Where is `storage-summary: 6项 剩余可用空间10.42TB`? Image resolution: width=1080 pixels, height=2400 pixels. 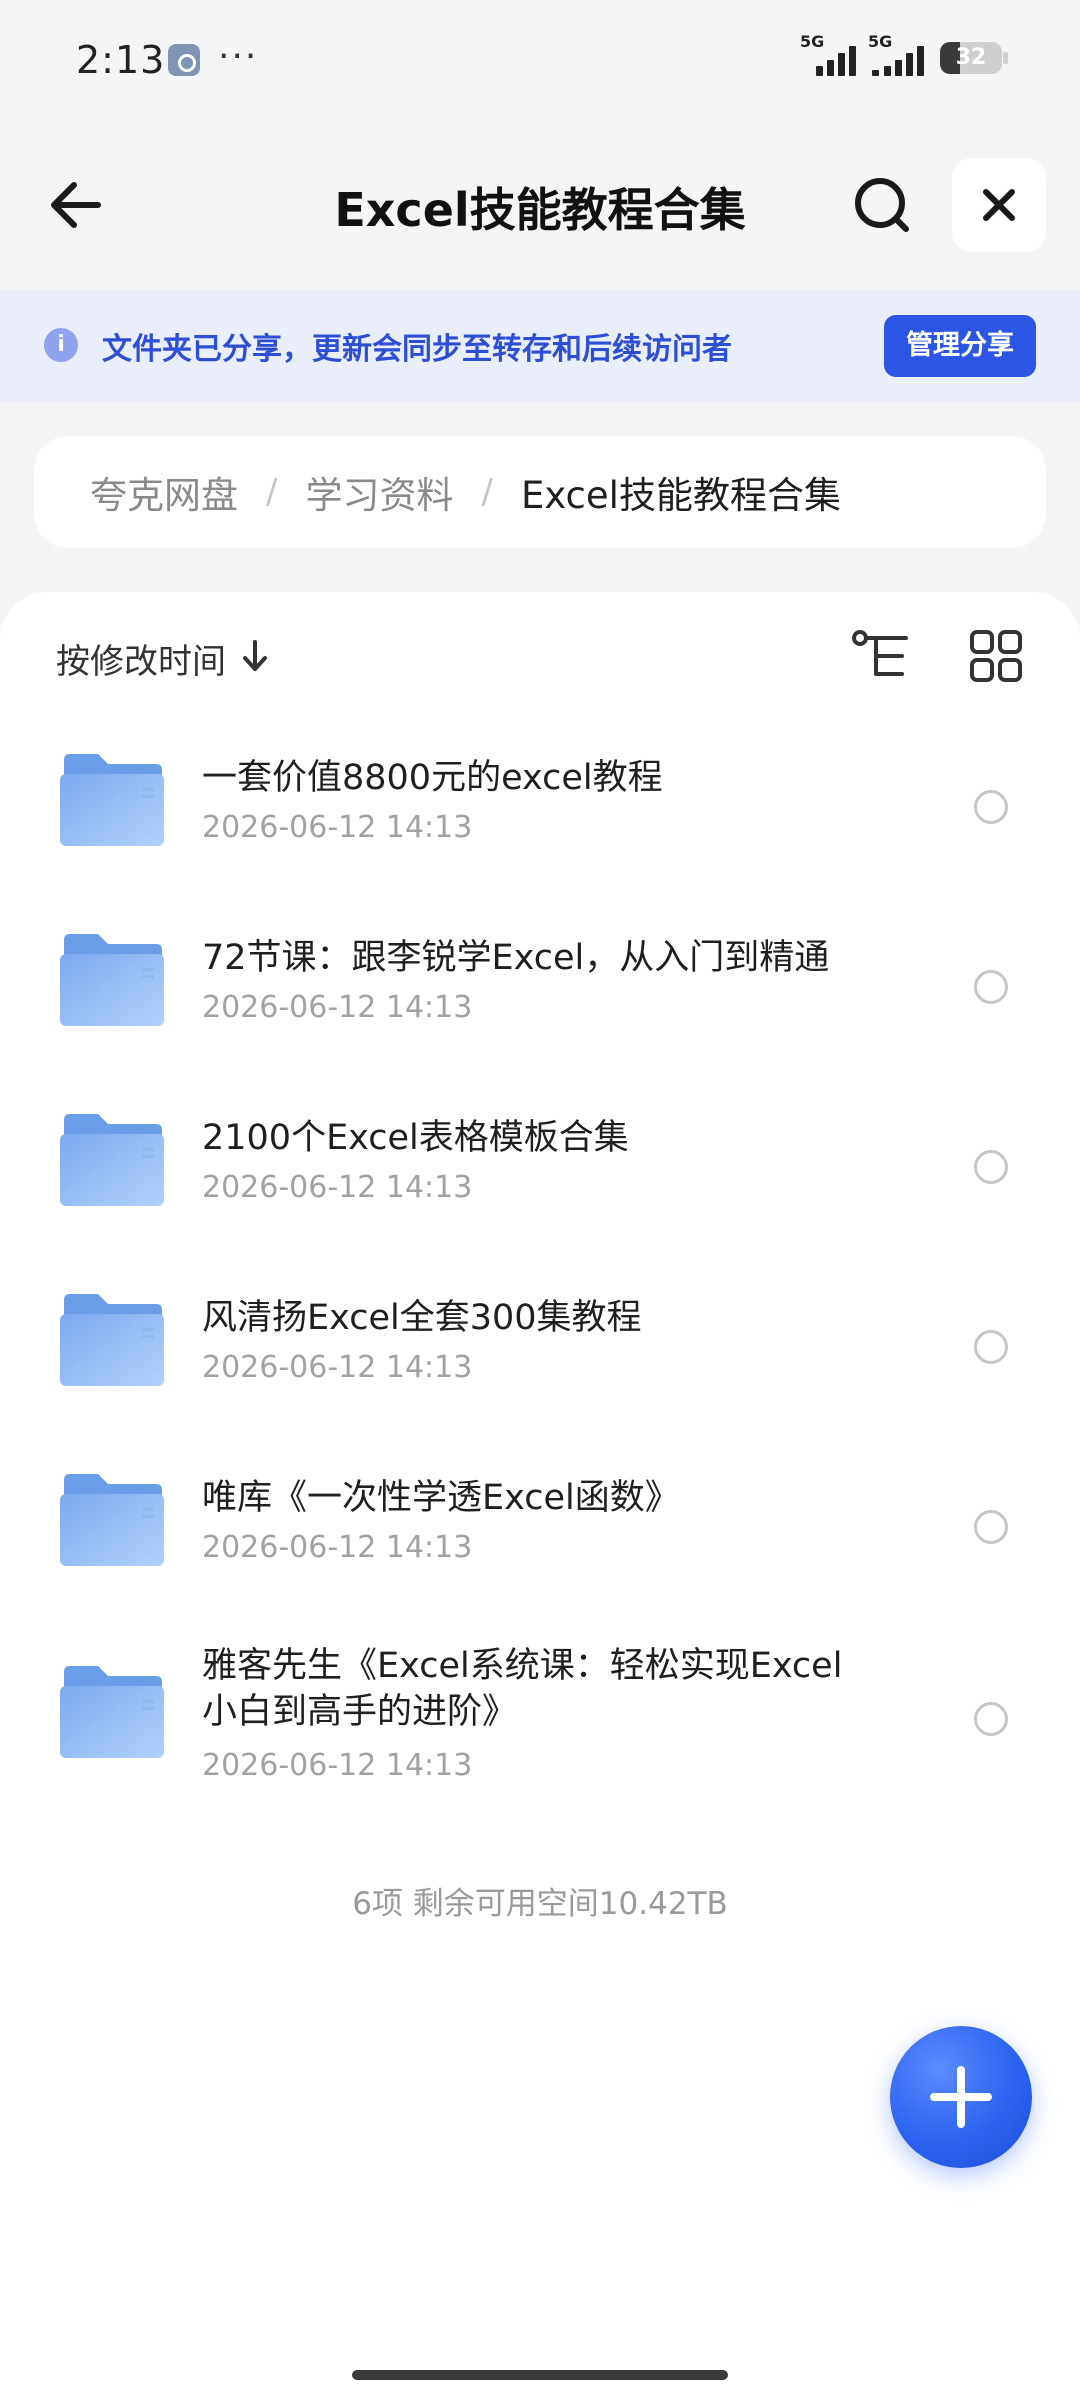
storage-summary: 6项 剩余可用空间10.42TB is located at coordinates (540, 1904).